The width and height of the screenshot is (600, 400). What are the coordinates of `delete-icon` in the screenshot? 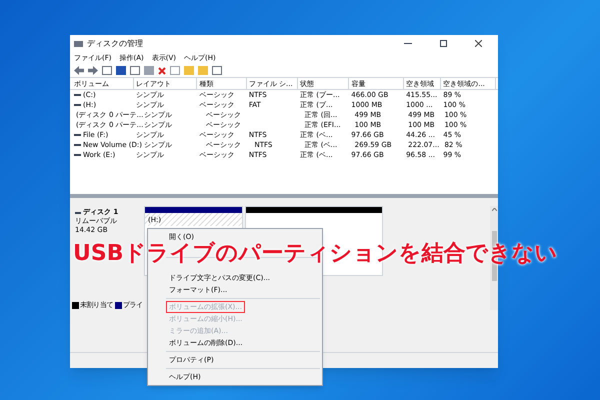 It's located at (162, 70).